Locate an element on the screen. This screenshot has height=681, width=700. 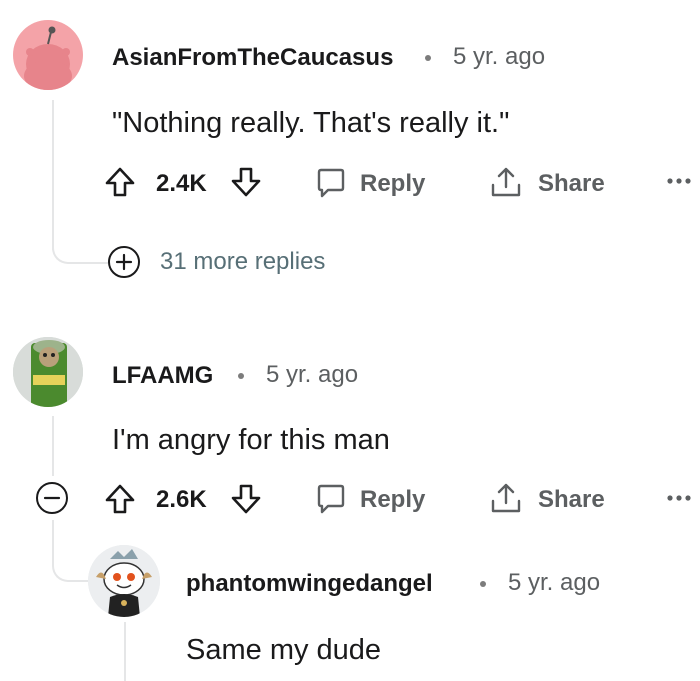
more-replies-label: 31 more replies is located at coordinates (243, 261).